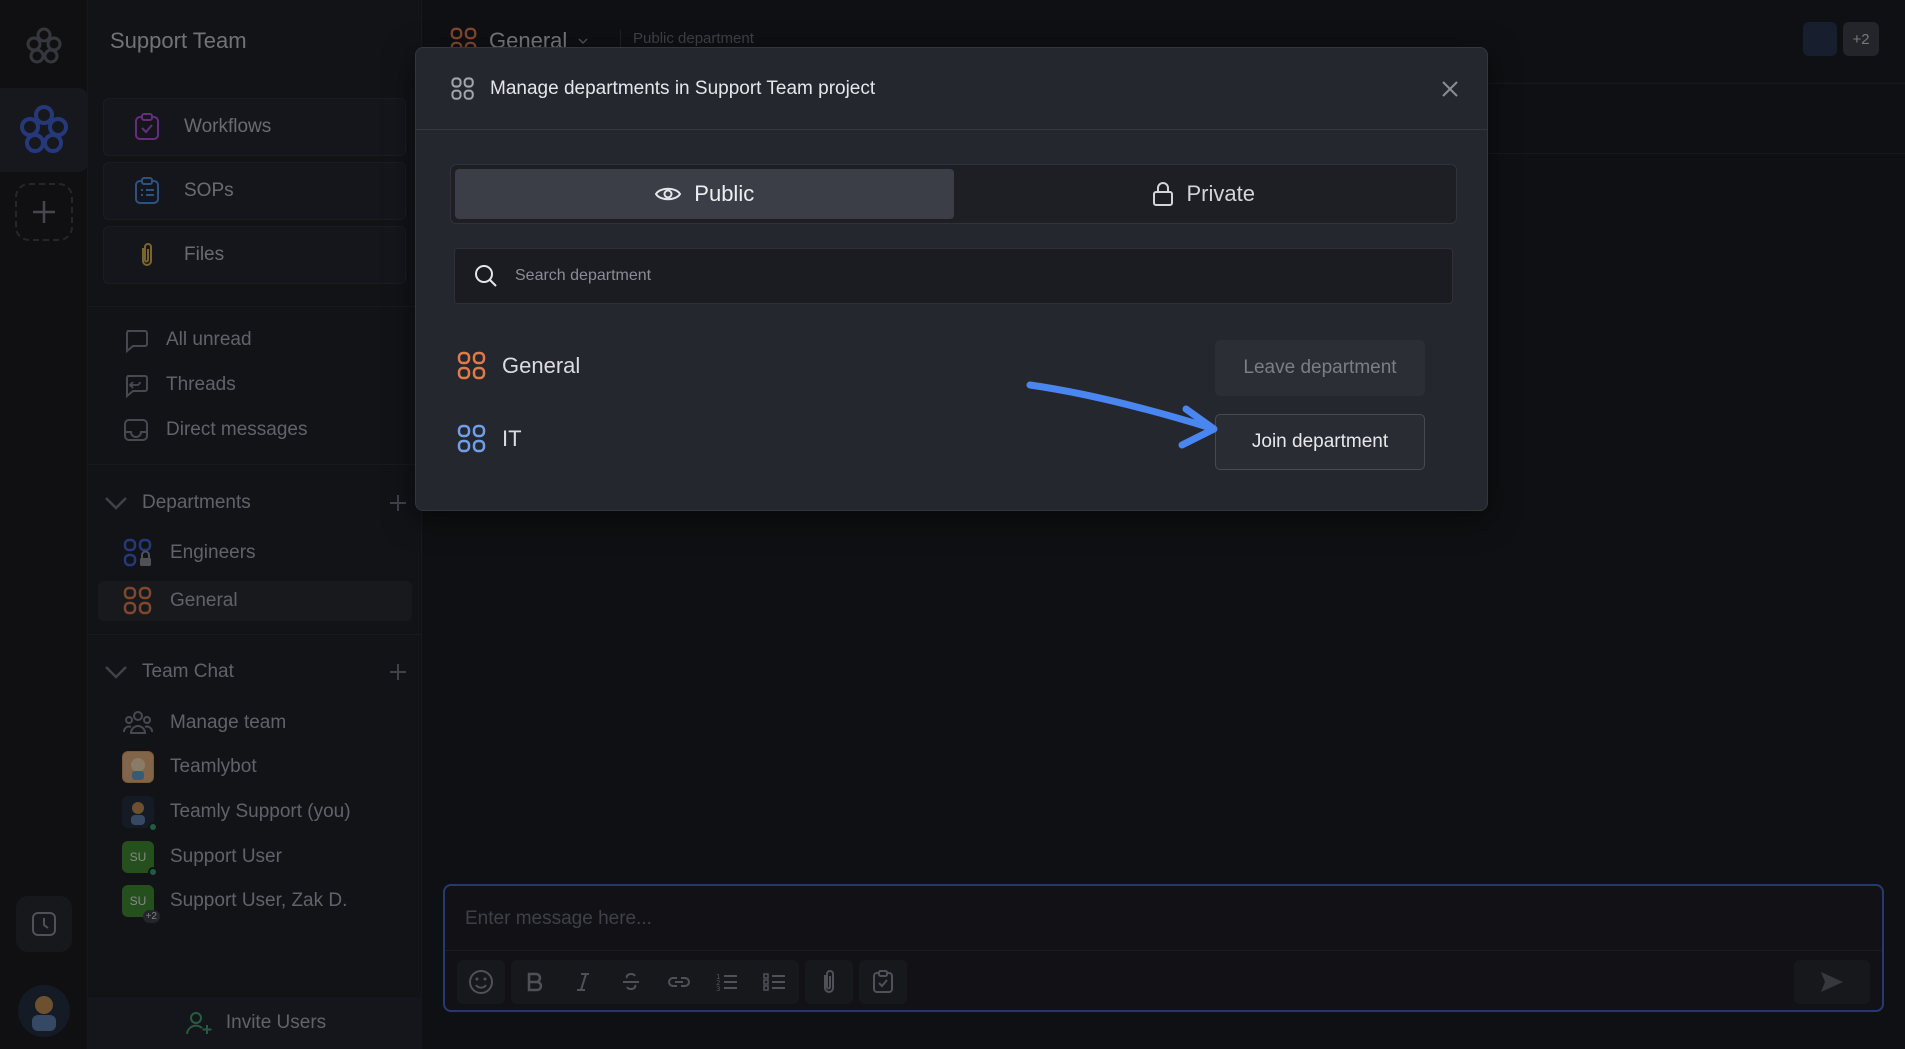  What do you see at coordinates (1320, 442) in the screenshot?
I see `join-department-button: Join department` at bounding box center [1320, 442].